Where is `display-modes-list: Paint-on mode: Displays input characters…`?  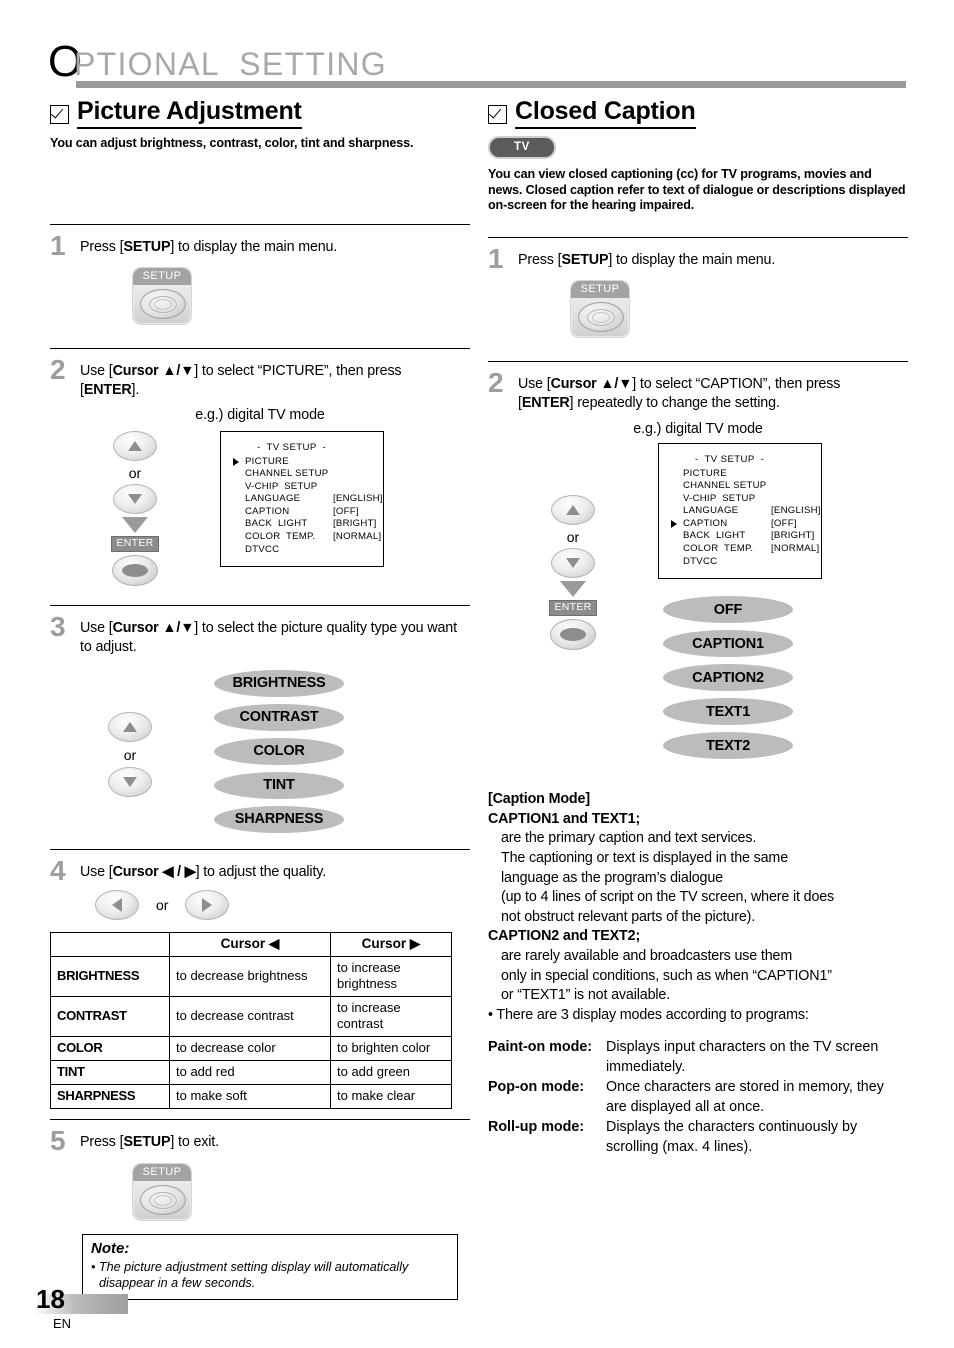 display-modes-list: Paint-on mode: Displays input characters… is located at coordinates (698, 1097).